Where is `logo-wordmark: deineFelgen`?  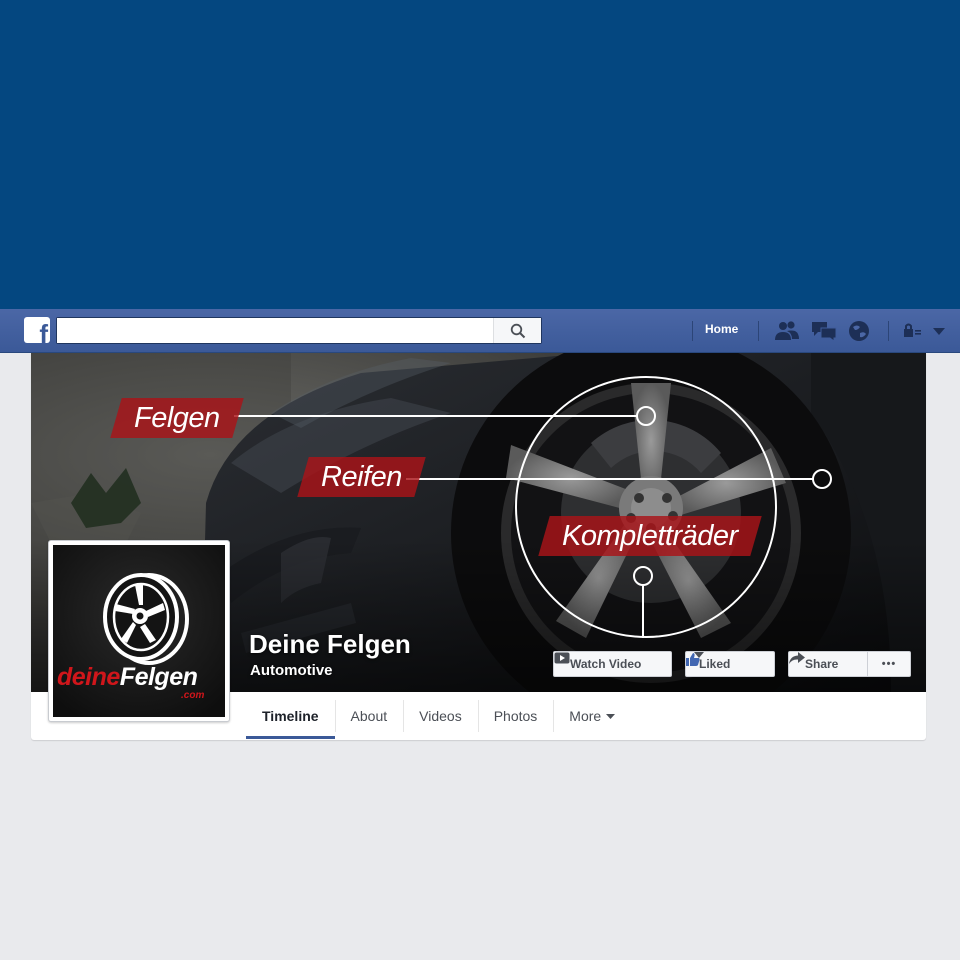
logo-wordmark: deineFelgen is located at coordinates (127, 677).